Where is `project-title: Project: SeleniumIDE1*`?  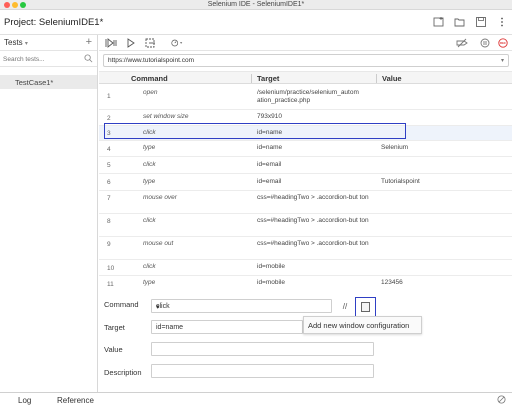 project-title: Project: SeleniumIDE1* is located at coordinates (53, 22).